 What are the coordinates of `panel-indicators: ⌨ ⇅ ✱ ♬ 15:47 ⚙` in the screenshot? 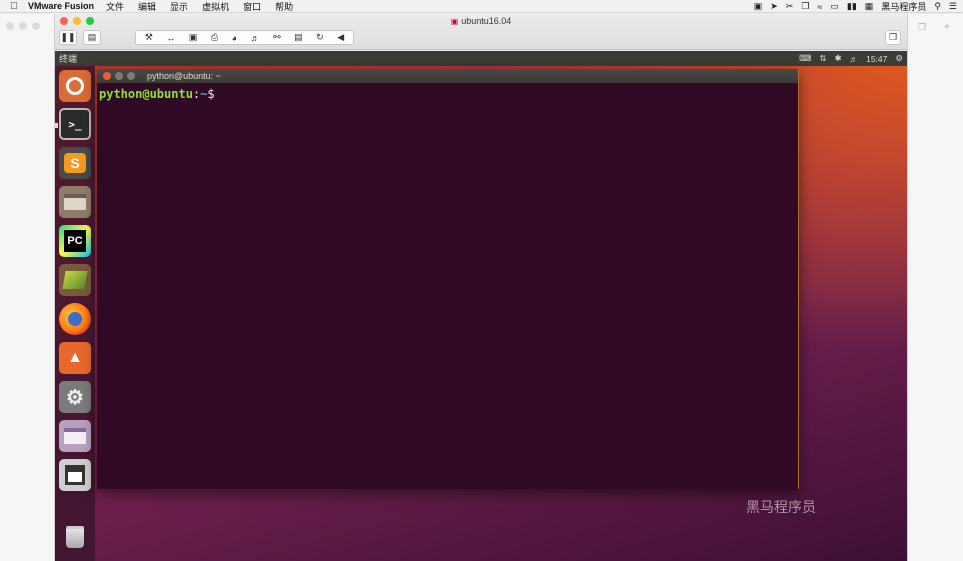 It's located at (851, 58).